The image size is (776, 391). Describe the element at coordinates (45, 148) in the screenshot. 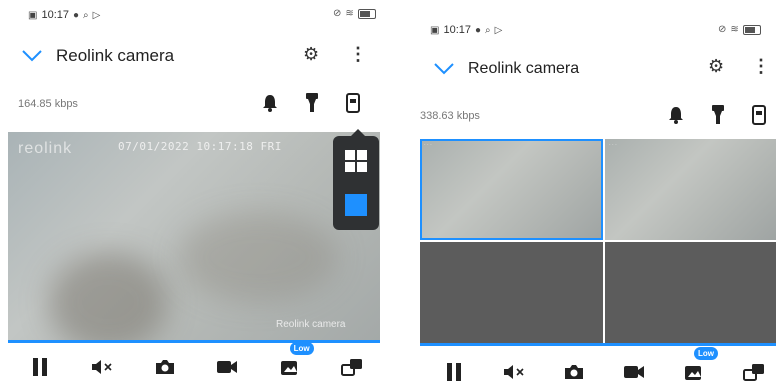

I see `brand-watermark: reolink` at that location.